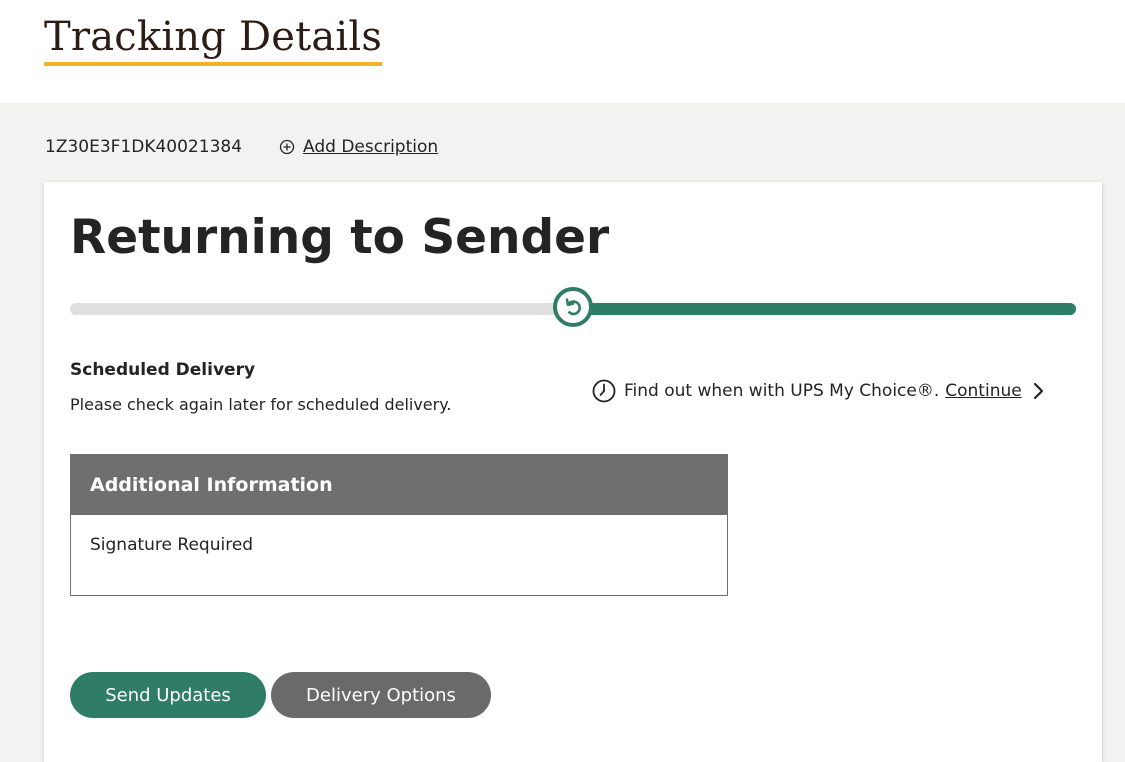  I want to click on progress-marker, so click(573, 307).